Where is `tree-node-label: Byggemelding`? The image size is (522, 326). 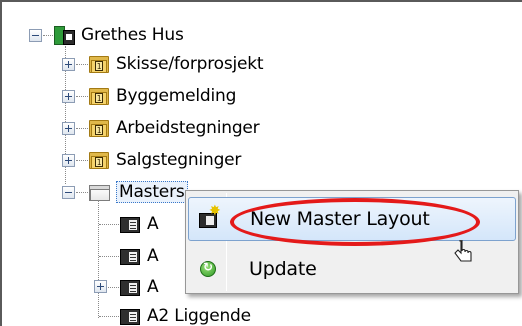 tree-node-label: Byggemelding is located at coordinates (176, 96).